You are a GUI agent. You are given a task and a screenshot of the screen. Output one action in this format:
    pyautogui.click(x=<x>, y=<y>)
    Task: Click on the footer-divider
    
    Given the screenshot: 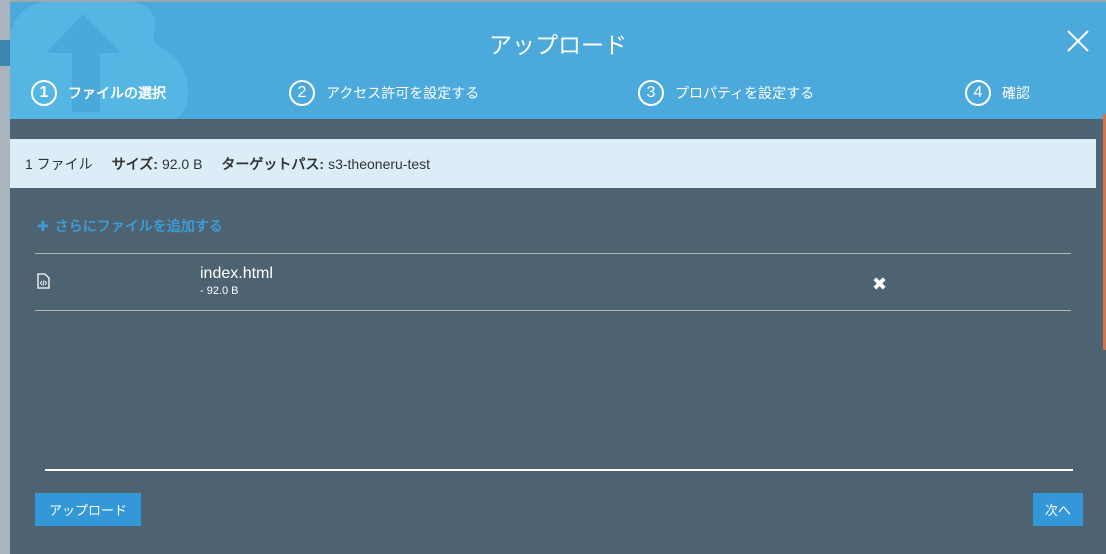 What is the action you would take?
    pyautogui.click(x=559, y=470)
    